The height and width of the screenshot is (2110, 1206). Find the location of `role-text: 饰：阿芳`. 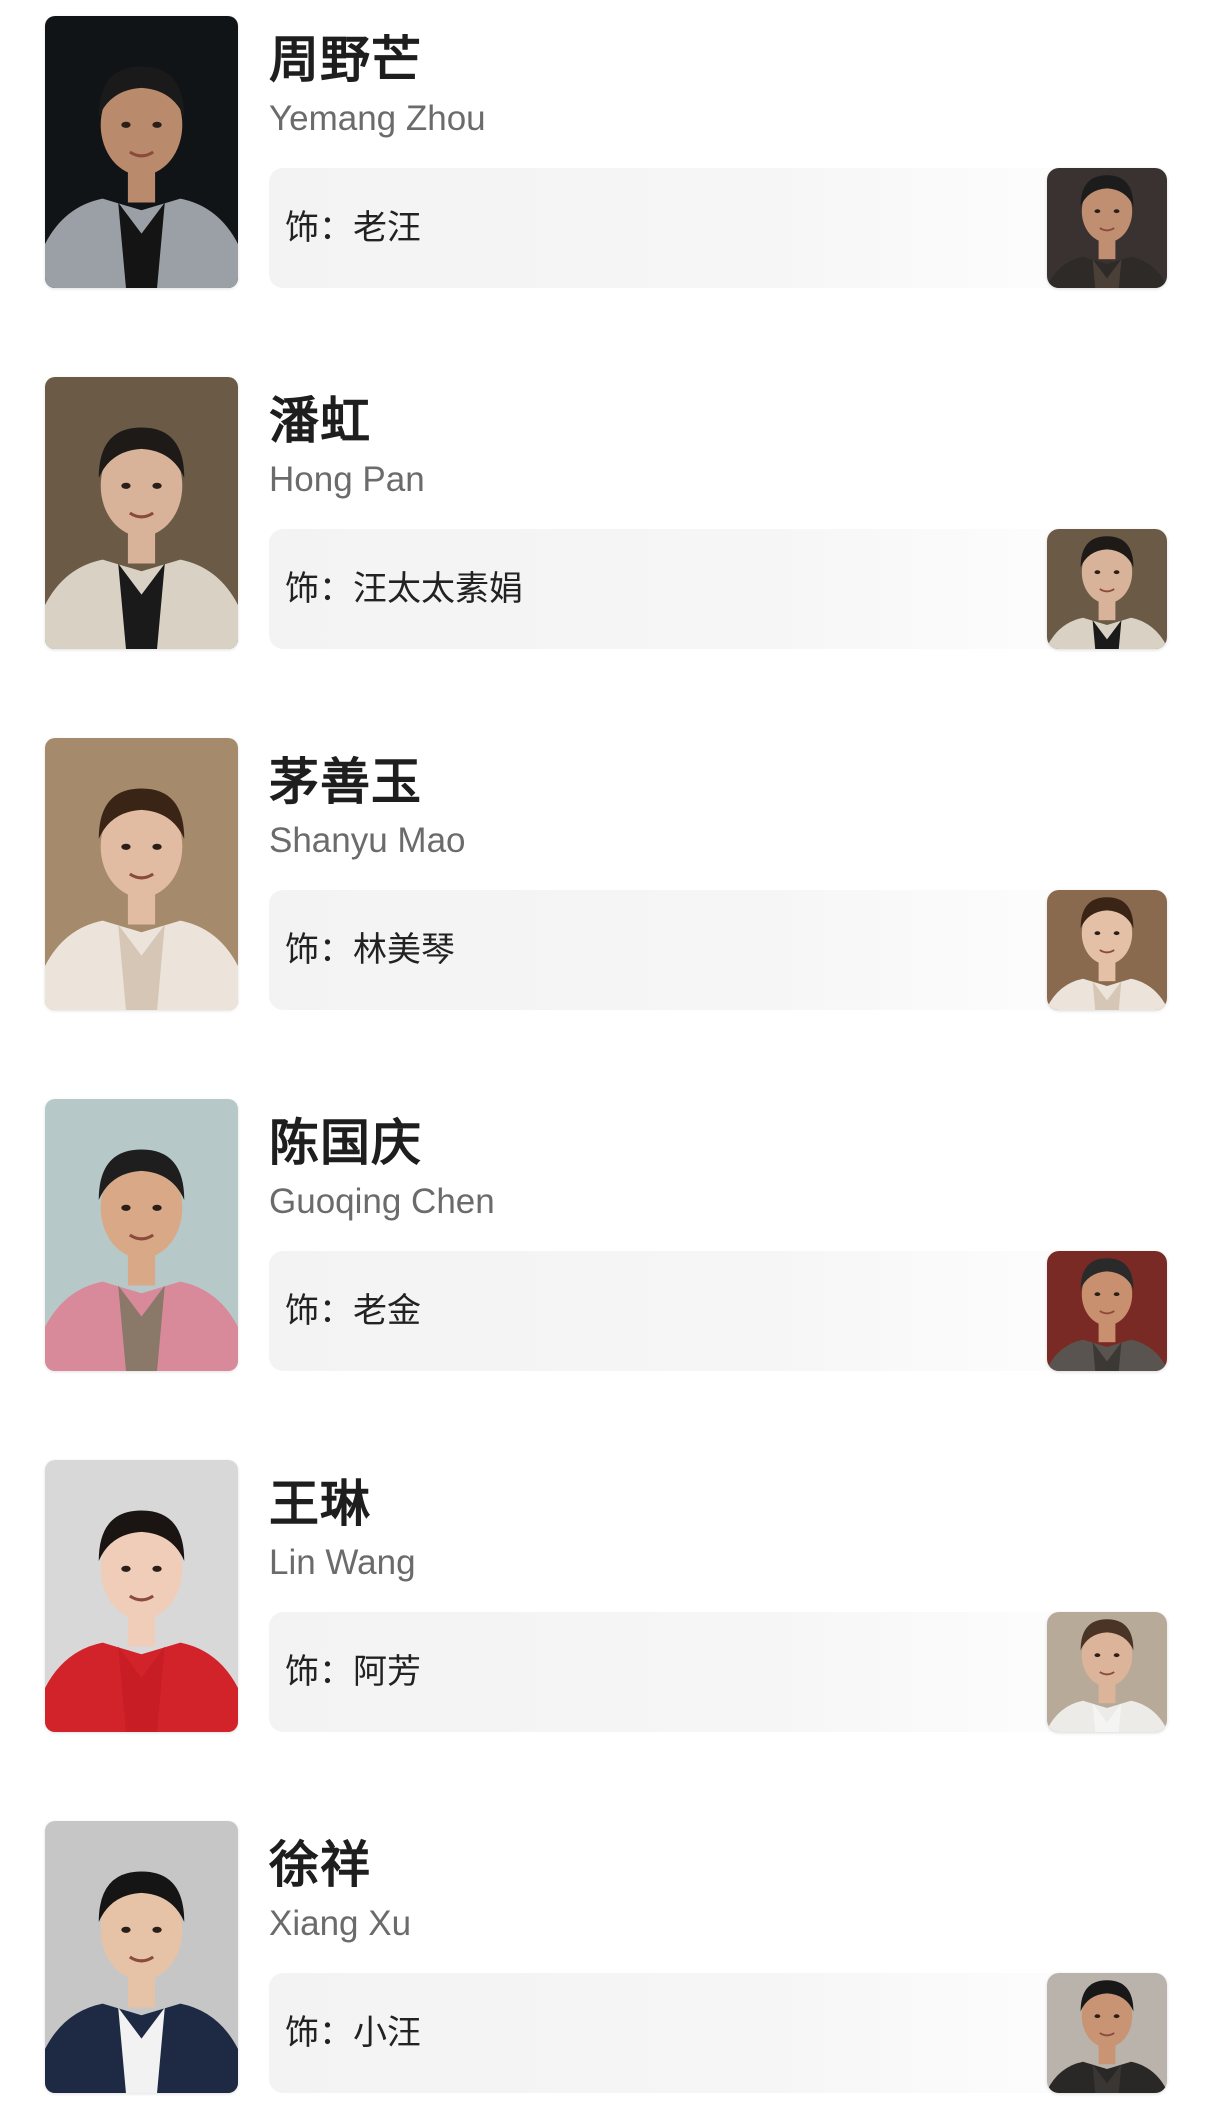

role-text: 饰：阿芳 is located at coordinates (353, 1672).